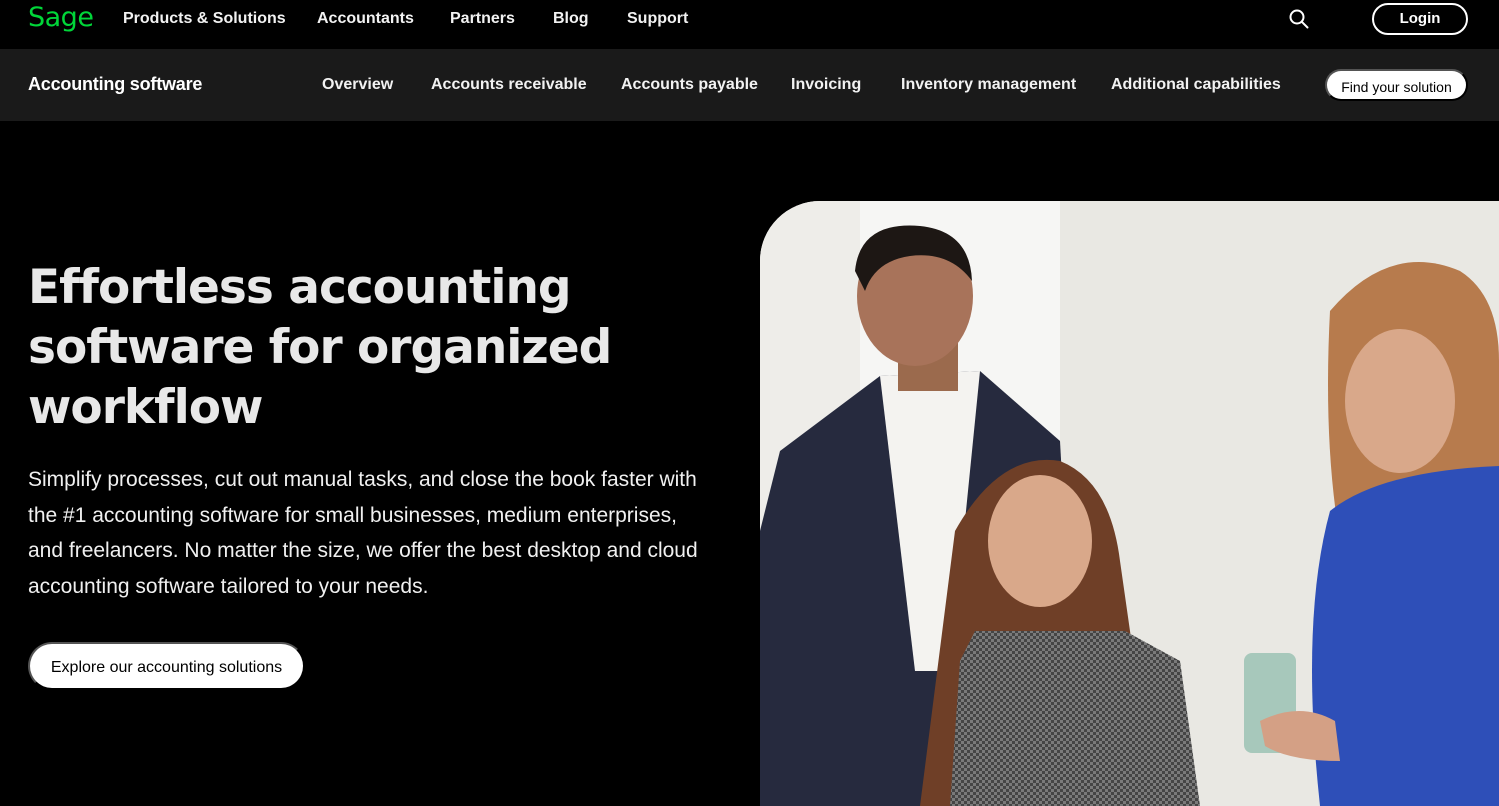 This screenshot has height=806, width=1499. I want to click on nav-products-solutions: Products & Solutions, so click(204, 19).